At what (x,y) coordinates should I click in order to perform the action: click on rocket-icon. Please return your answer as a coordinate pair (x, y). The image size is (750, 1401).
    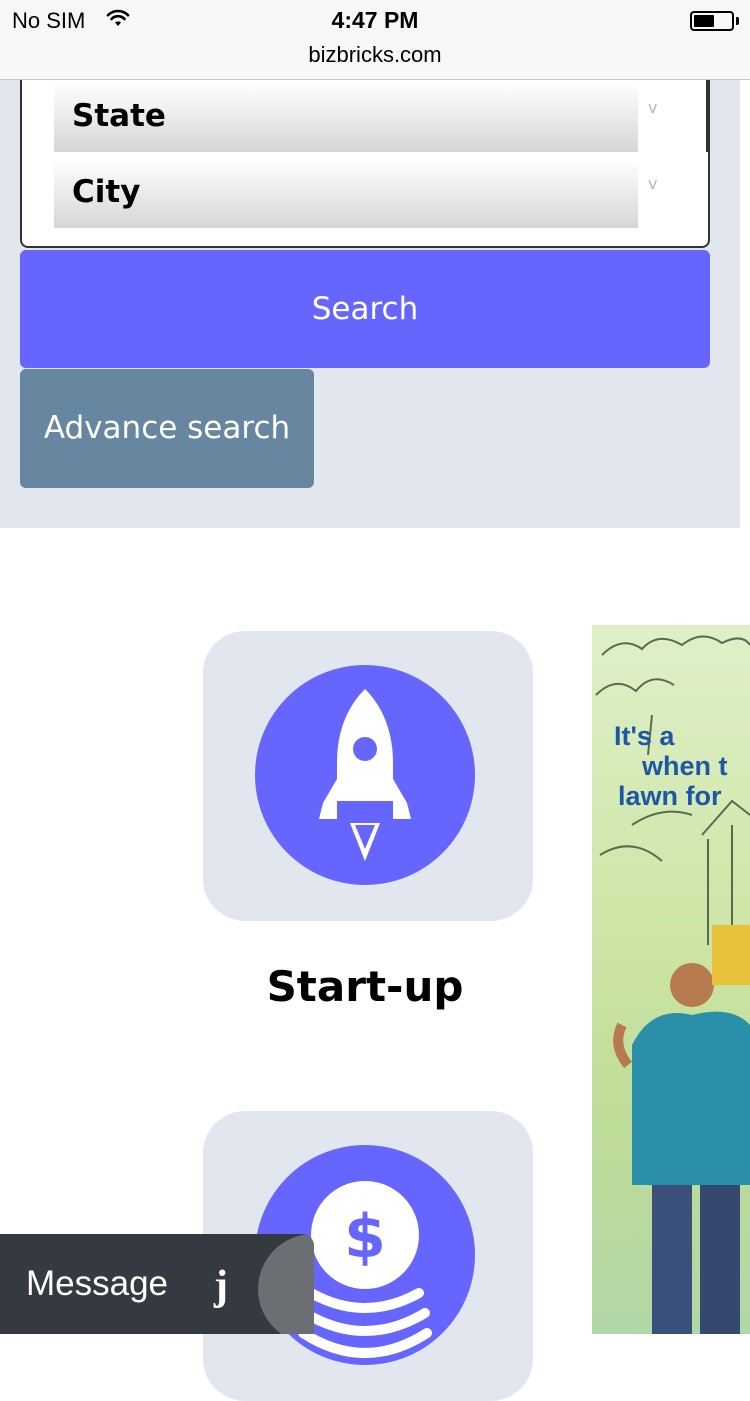
    Looking at the image, I should click on (365, 775).